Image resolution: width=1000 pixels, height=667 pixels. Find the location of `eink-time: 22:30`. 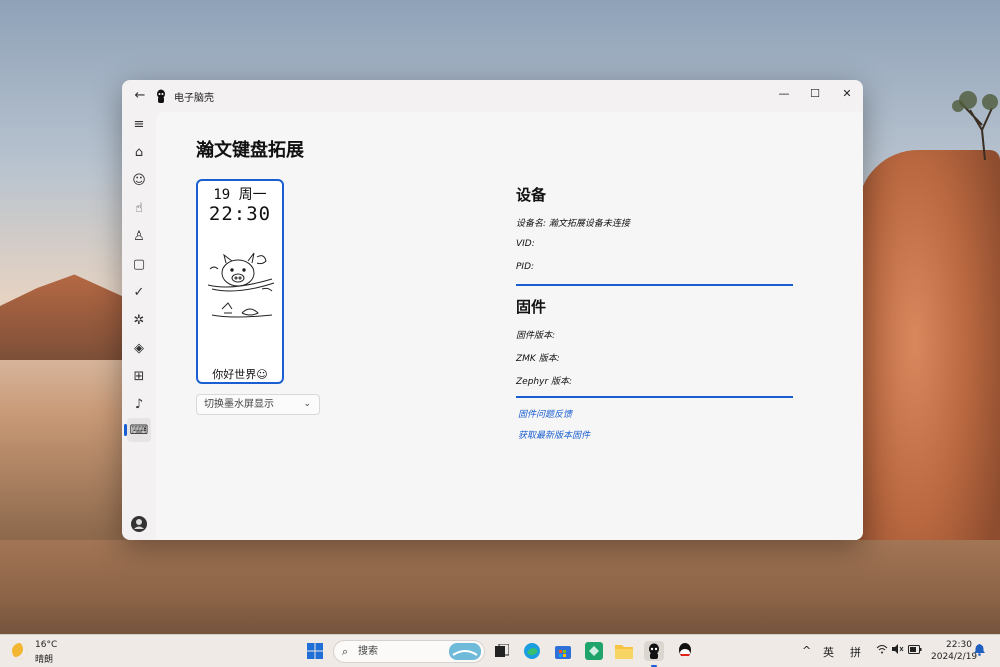

eink-time: 22:30 is located at coordinates (240, 214).